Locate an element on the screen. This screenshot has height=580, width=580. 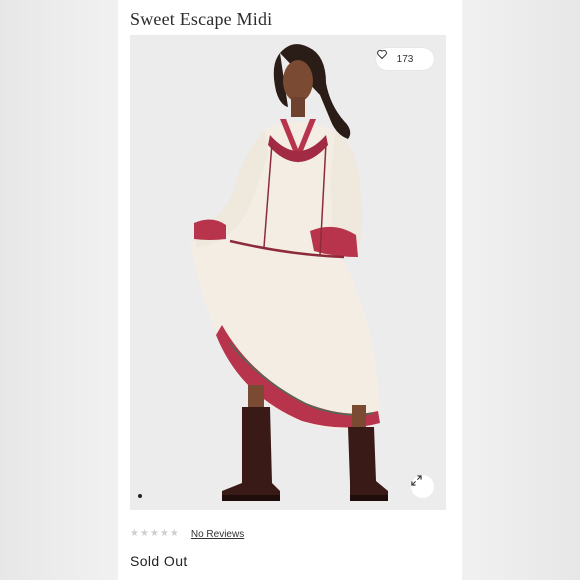
star-rating: ★ ★ ★ ★ ★ is located at coordinates (154, 534).